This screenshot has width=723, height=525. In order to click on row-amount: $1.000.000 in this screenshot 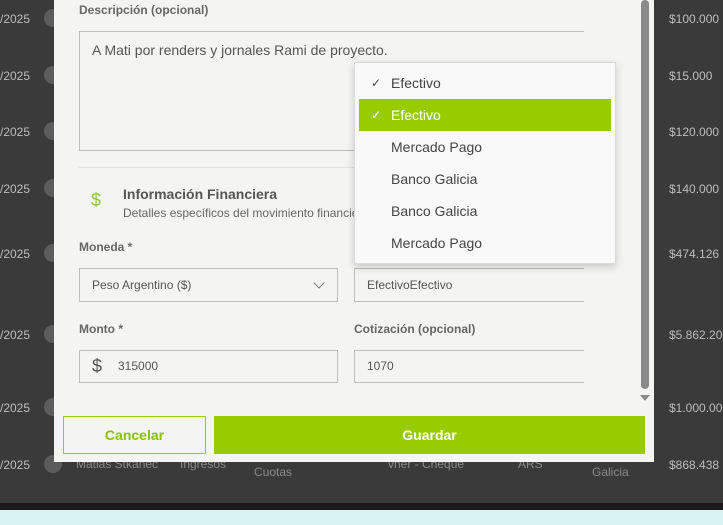, I will do `click(696, 408)`.